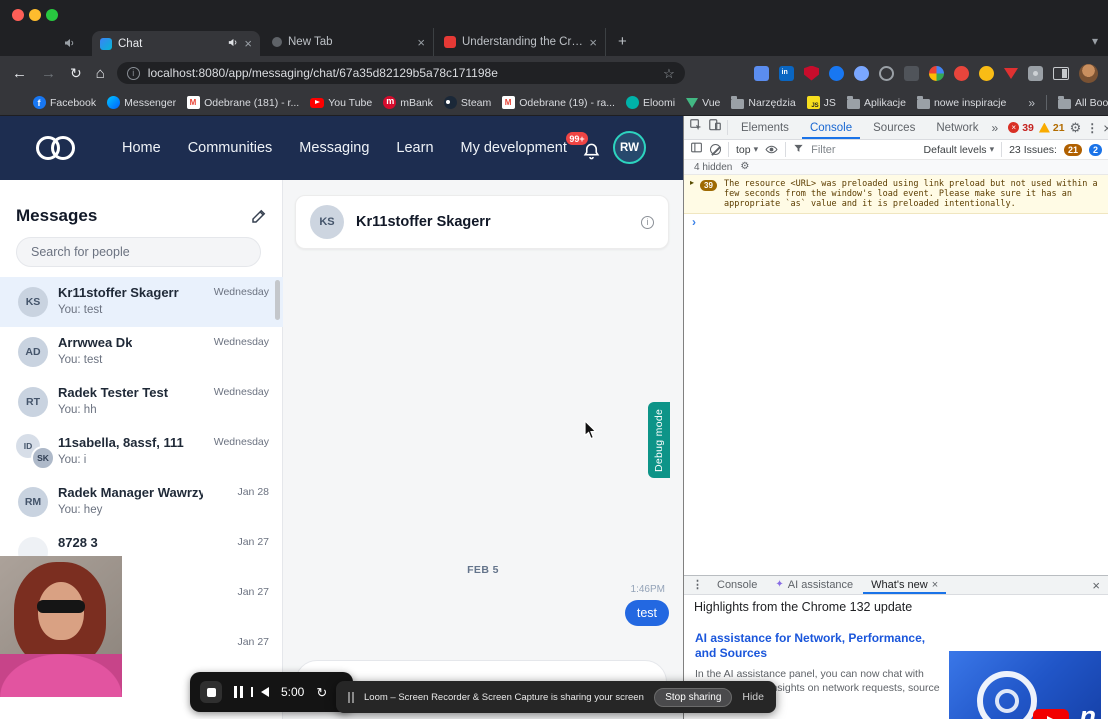 The width and height of the screenshot is (1108, 719). What do you see at coordinates (896, 222) in the screenshot?
I see `console-prompt` at bounding box center [896, 222].